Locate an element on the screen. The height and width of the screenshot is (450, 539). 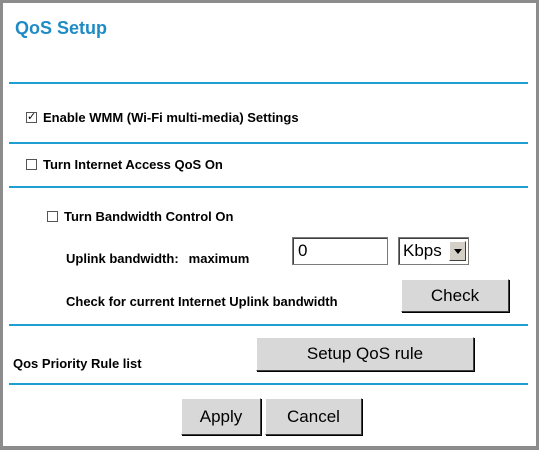
wmm-row: Enable WMM (Wi-Fi multi-media) Settings is located at coordinates (162, 117).